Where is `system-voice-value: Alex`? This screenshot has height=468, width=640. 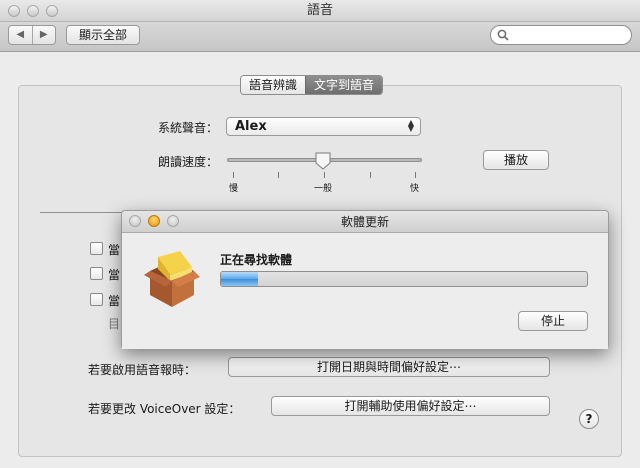
system-voice-value: Alex is located at coordinates (251, 126).